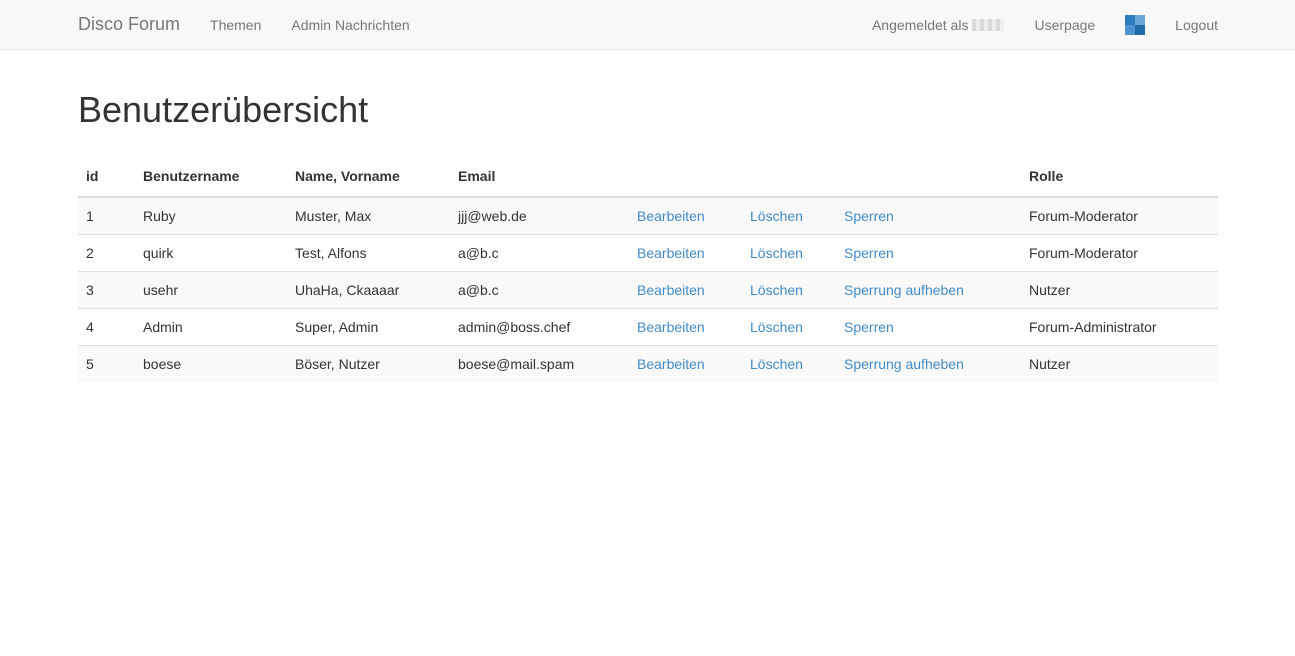 The height and width of the screenshot is (656, 1295). I want to click on cell-name: Böser, Nutzer, so click(368, 363).